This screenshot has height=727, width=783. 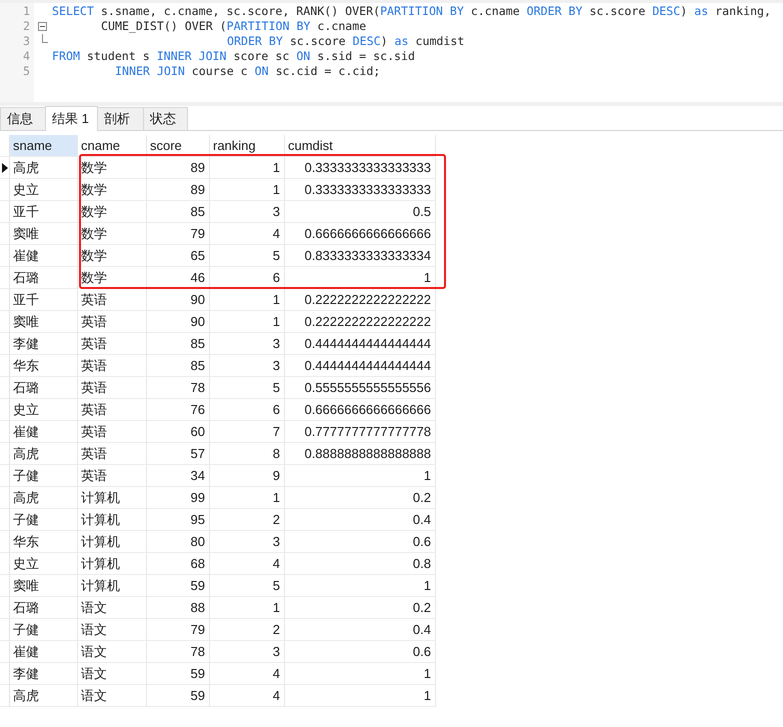 I want to click on table-cell: 0.7777777777777778, so click(x=360, y=432).